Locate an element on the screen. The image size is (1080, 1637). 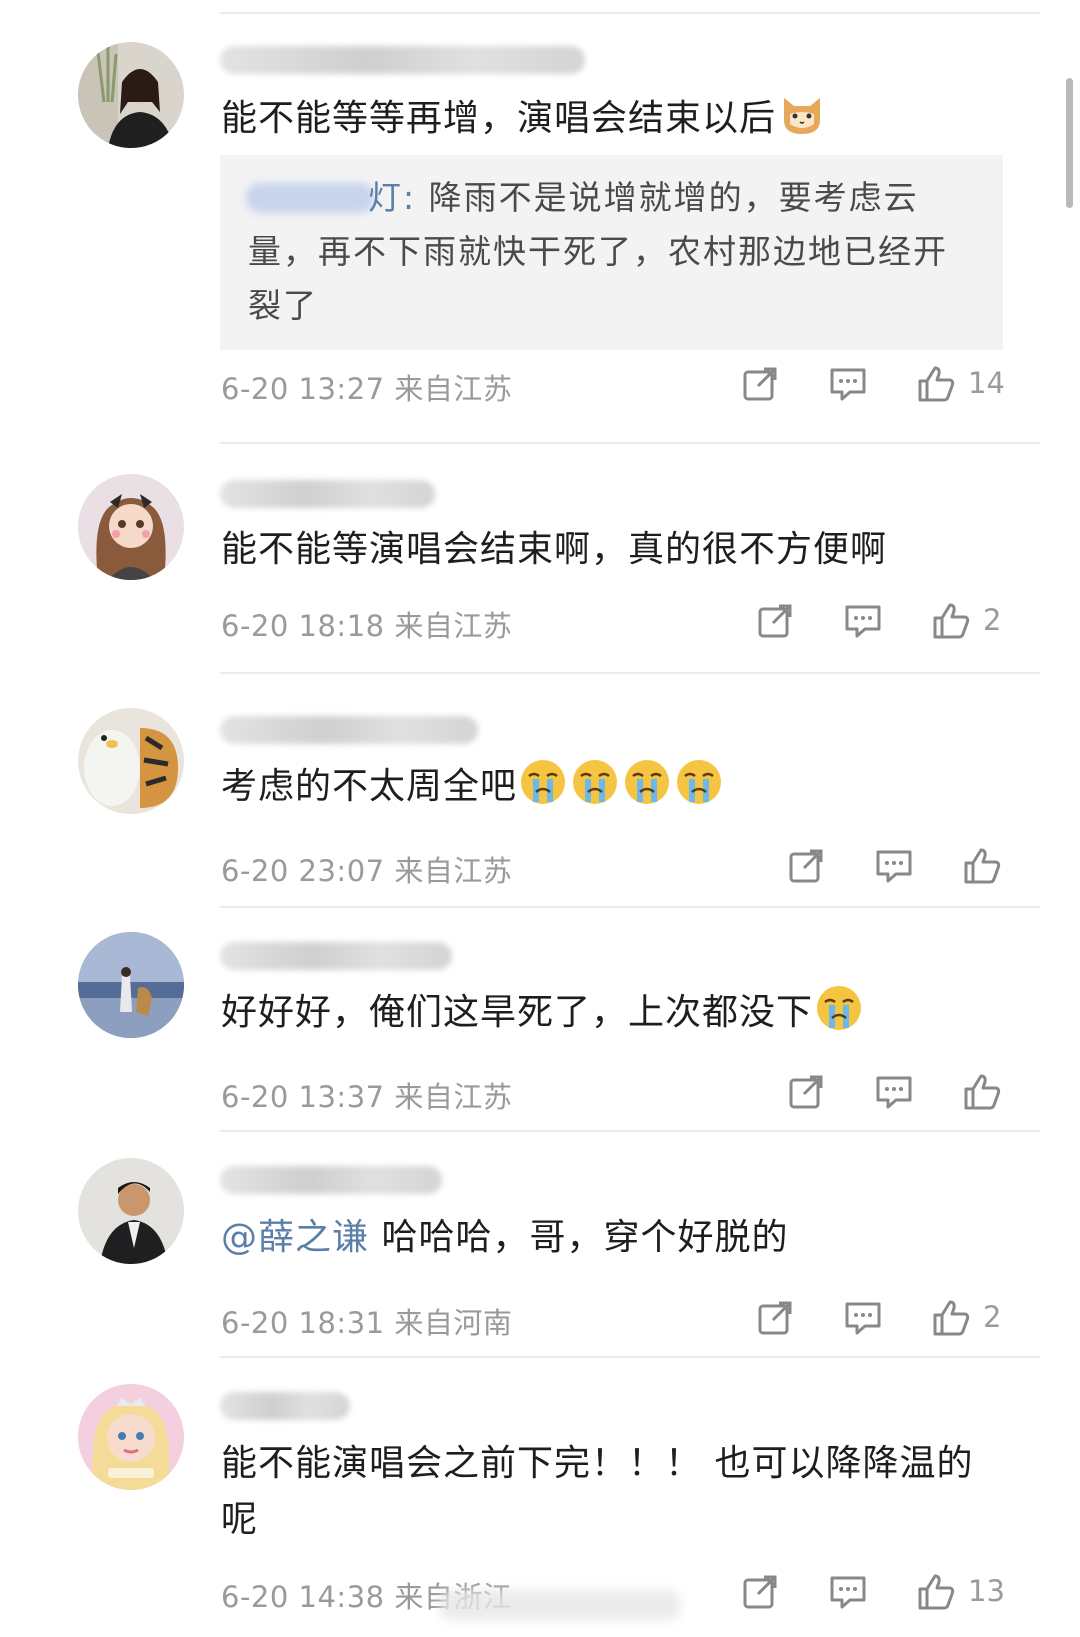
comment-text: 好好好，俺们这旱死了，上次都没下 is located at coordinates (611, 1012).